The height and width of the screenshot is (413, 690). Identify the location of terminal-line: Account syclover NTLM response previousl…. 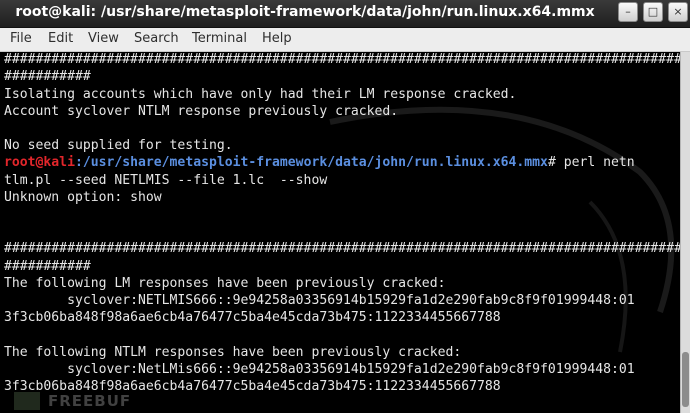
(201, 111).